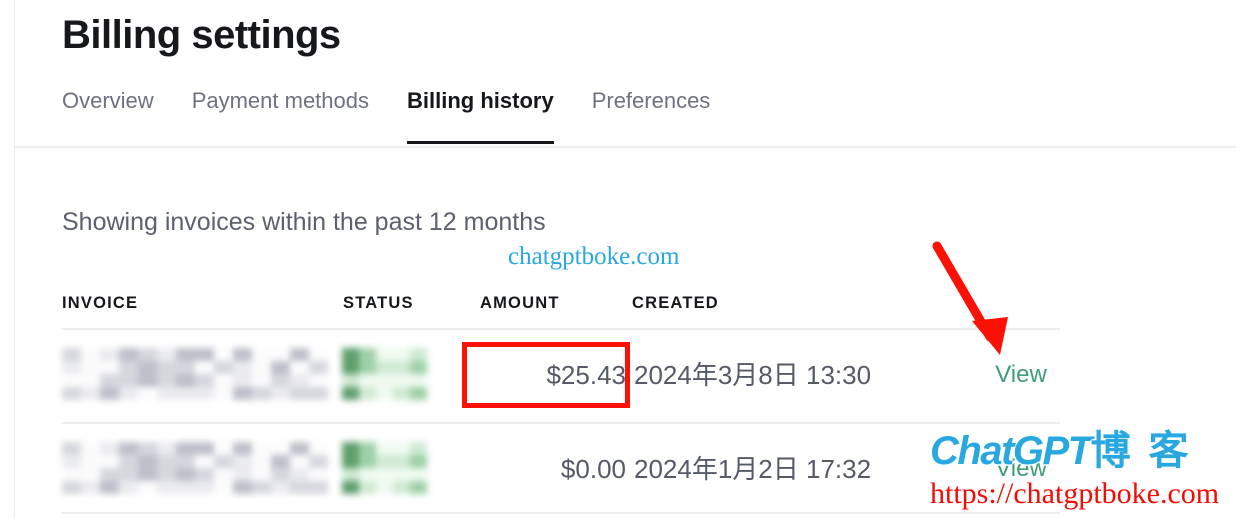 This screenshot has width=1236, height=518. I want to click on tab-overview: Overview, so click(108, 114).